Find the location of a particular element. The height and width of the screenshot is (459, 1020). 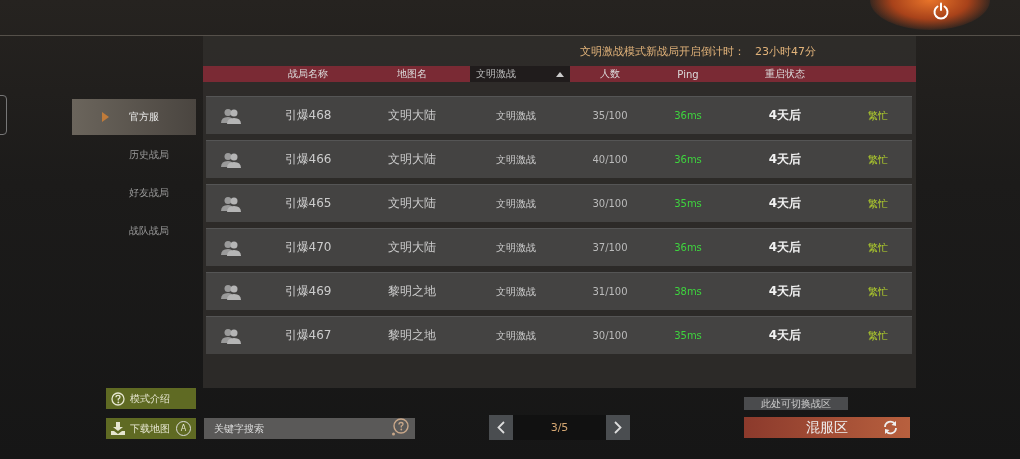

column-header: Ping is located at coordinates (688, 74).